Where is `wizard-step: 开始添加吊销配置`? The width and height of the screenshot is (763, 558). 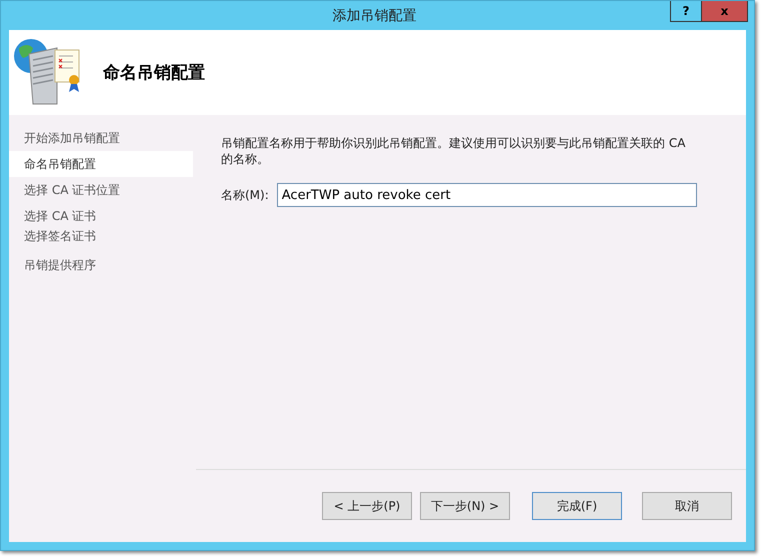
wizard-step: 开始添加吊销配置 is located at coordinates (101, 138).